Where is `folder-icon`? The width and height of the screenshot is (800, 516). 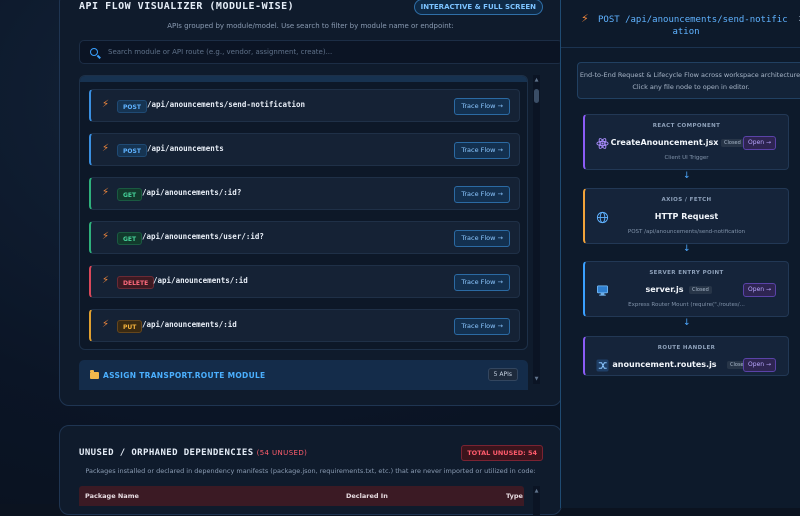 folder-icon is located at coordinates (94, 375).